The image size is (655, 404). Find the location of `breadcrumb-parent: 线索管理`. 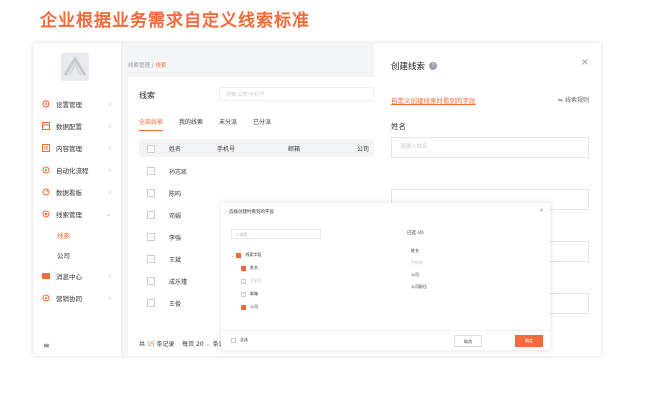

breadcrumb-parent: 线索管理 is located at coordinates (139, 66).